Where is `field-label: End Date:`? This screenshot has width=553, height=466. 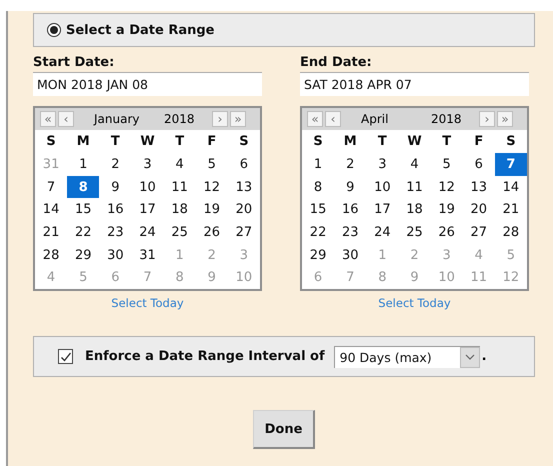 field-label: End Date: is located at coordinates (336, 63).